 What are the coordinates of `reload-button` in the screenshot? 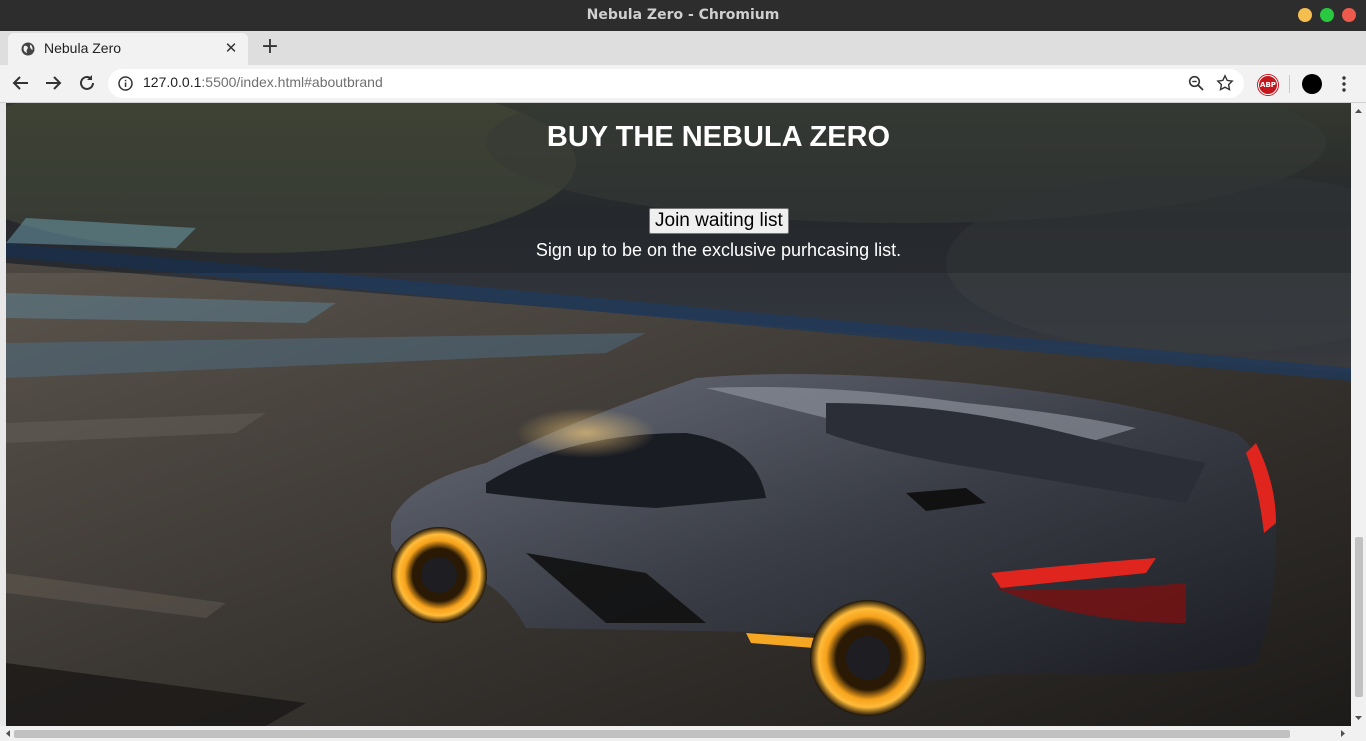 It's located at (87, 83).